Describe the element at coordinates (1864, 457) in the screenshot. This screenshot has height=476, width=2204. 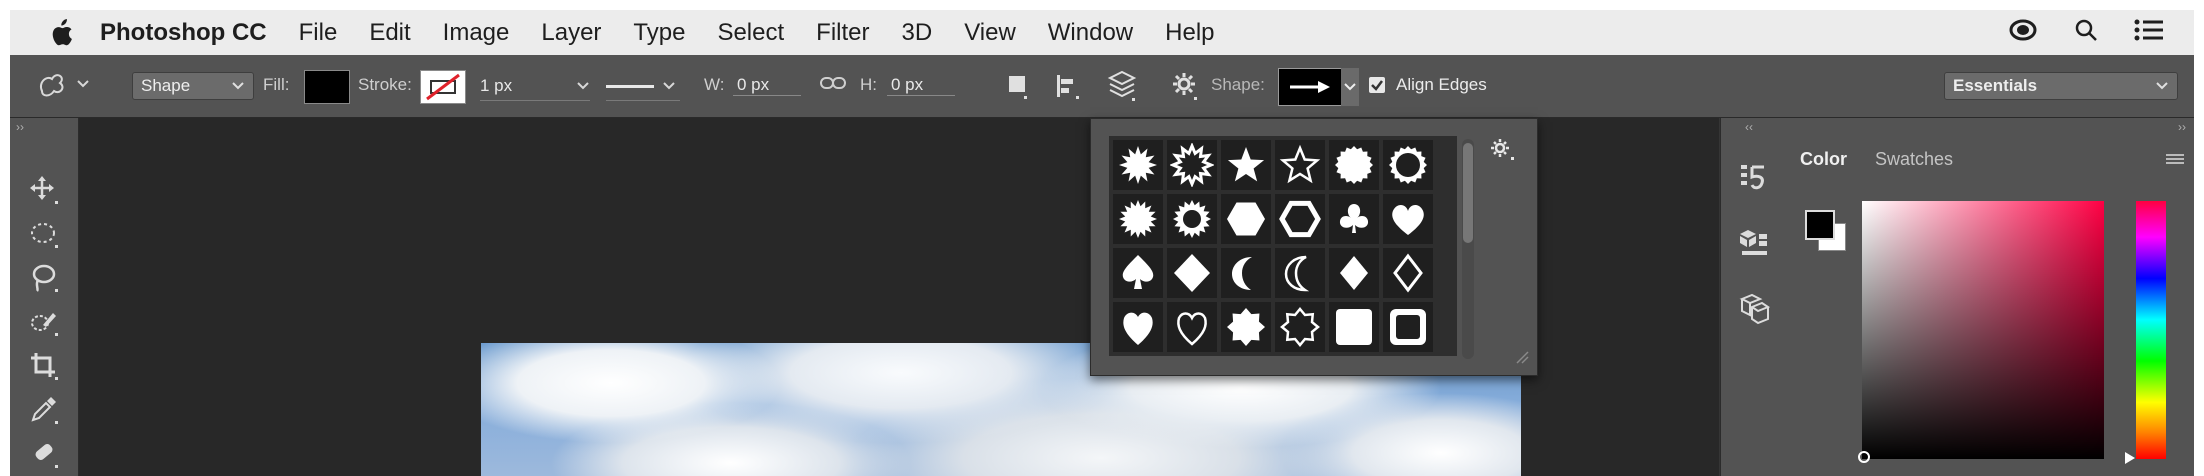
I see `color-picker-marker-icon` at that location.